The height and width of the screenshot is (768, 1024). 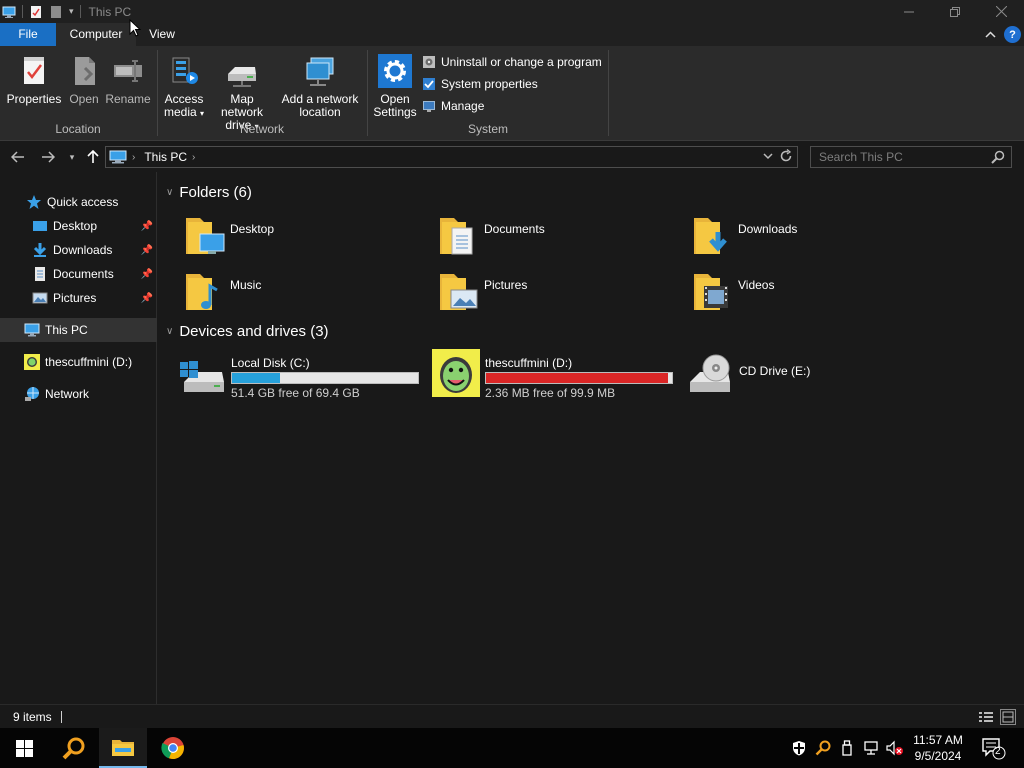 What do you see at coordinates (78, 298) in the screenshot?
I see `nav-pictures: Pictures 📌` at bounding box center [78, 298].